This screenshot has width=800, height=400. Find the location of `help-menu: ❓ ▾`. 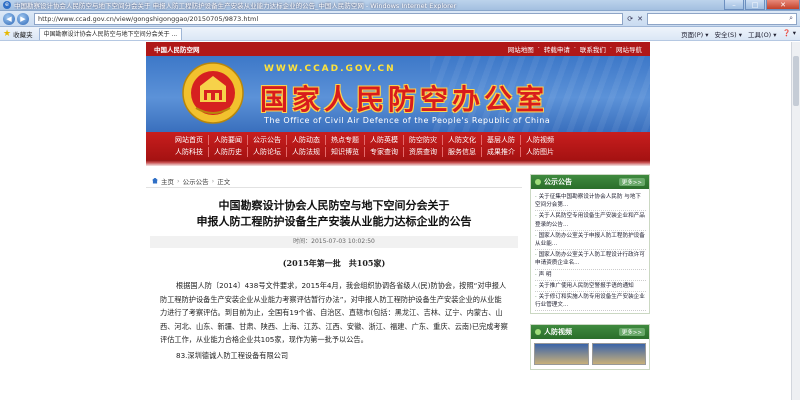

help-menu: ❓ ▾ is located at coordinates (789, 34).